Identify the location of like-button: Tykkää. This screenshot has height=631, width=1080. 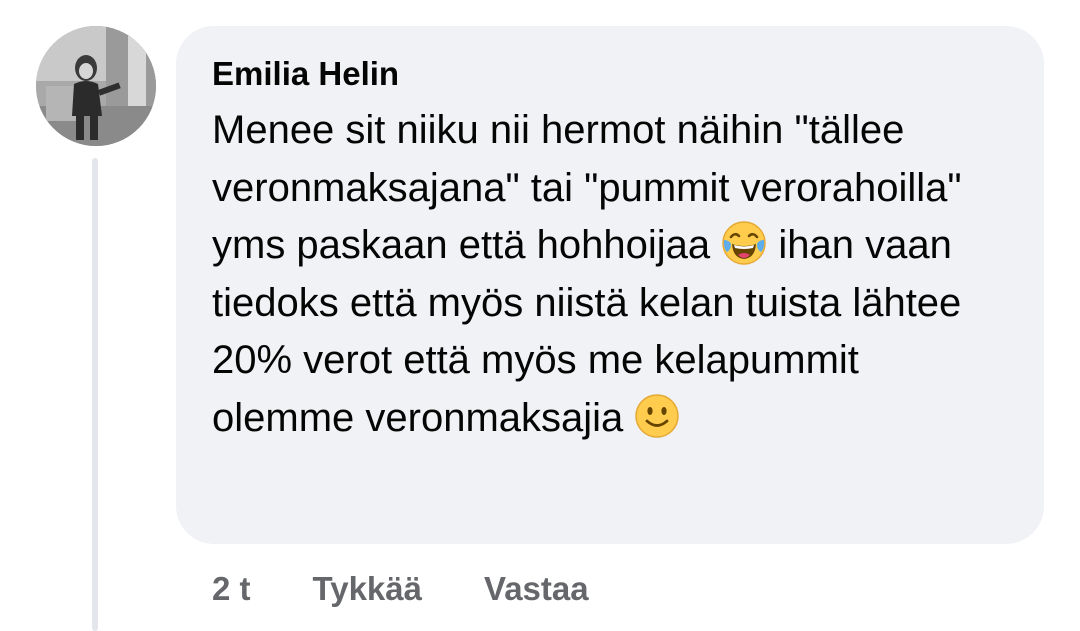
(367, 589).